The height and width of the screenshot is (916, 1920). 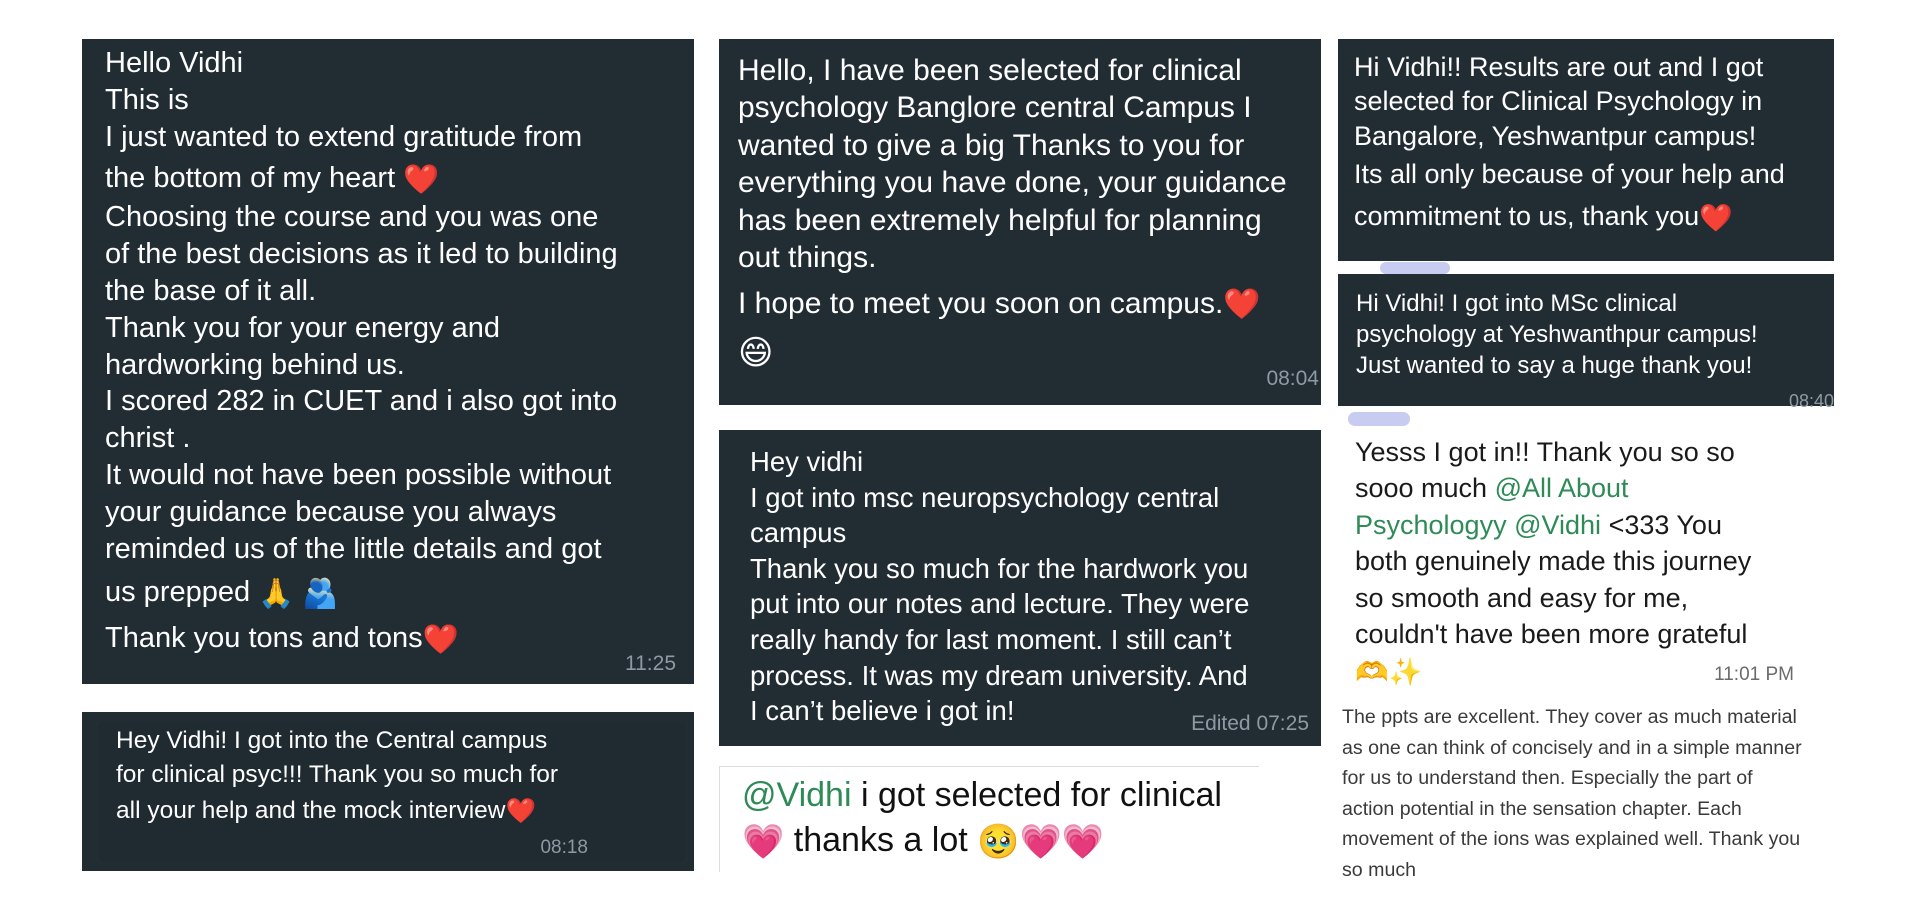 I want to click on message-line: christ ., so click(x=148, y=438).